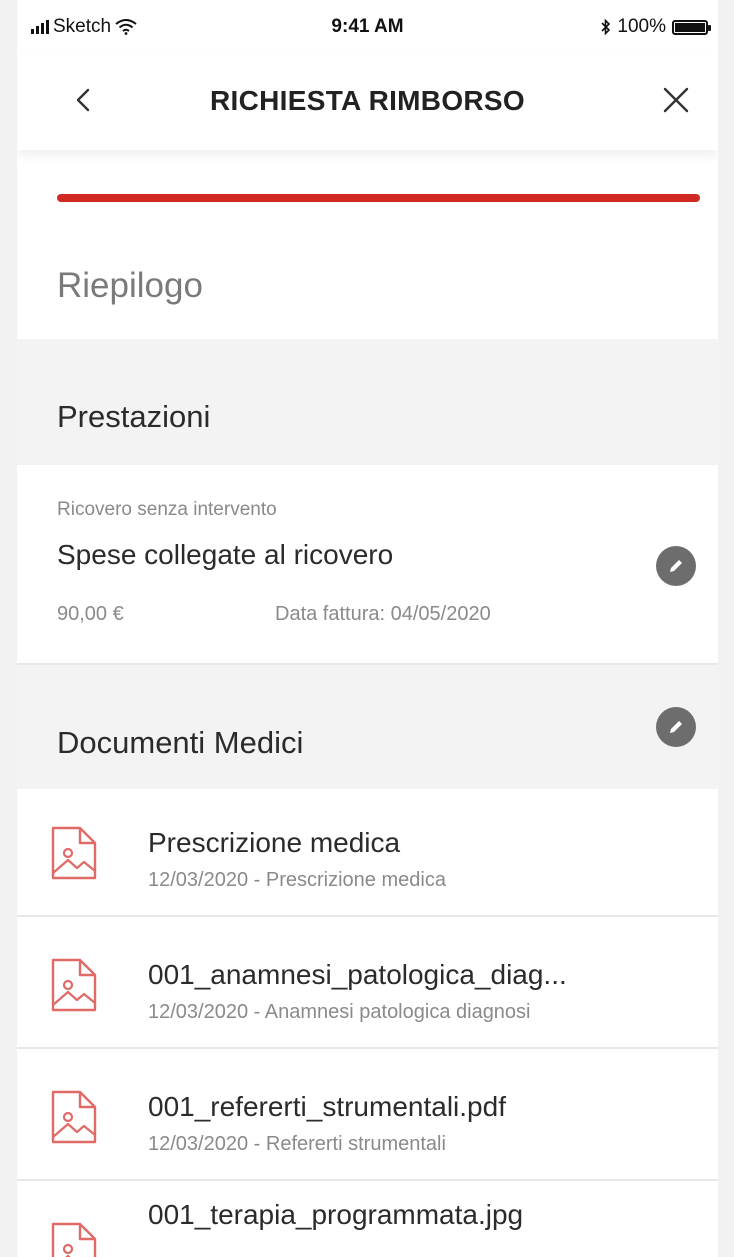 The image size is (734, 1257). I want to click on navigation-bar: RICHIESTA RIMBORSO, so click(367, 103).